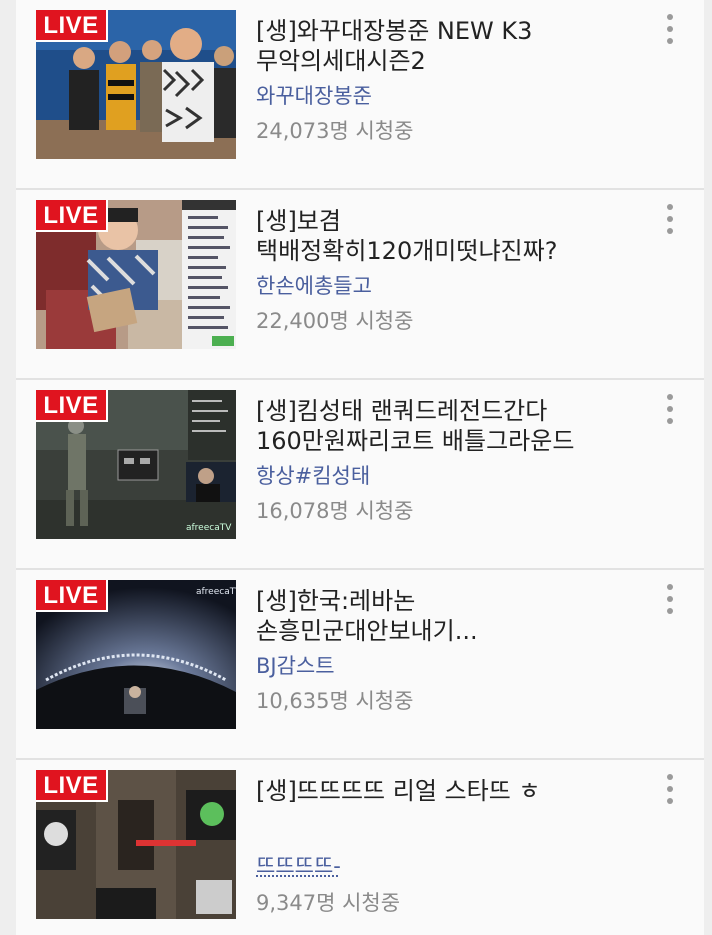  I want to click on broadcaster-name: 뜨뜨뜨뜨-, so click(298, 865).